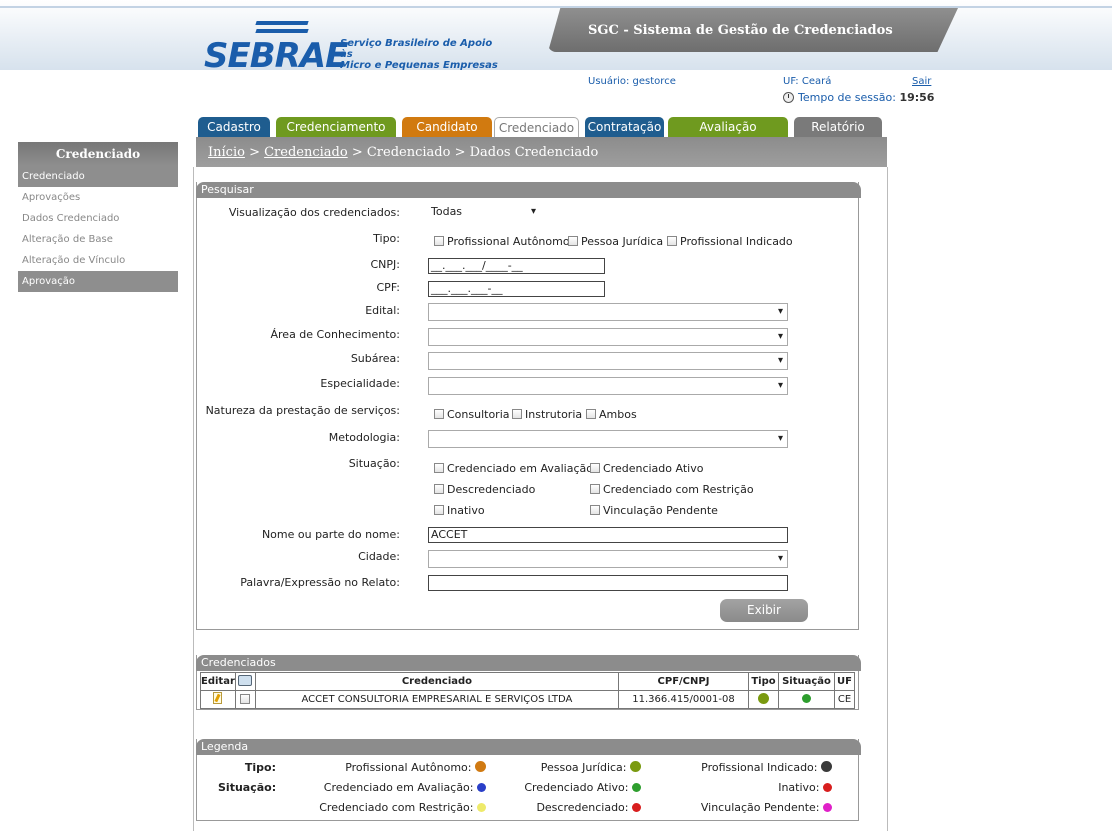  I want to click on checkbox-descredenciado: Descredenciado, so click(484, 489).